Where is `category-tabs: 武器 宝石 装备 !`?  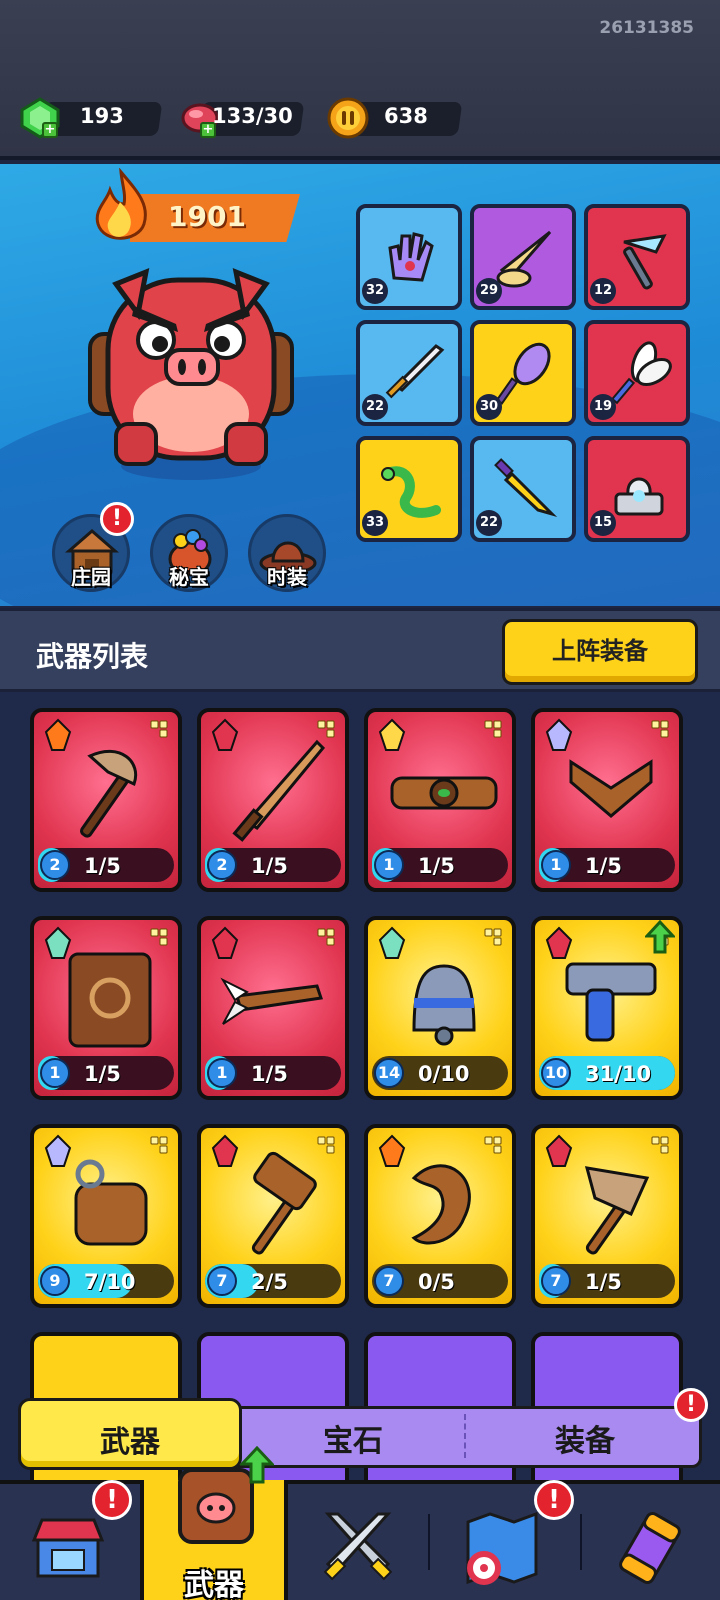 category-tabs: 武器 宝石 装备 ! is located at coordinates (363, 1430).